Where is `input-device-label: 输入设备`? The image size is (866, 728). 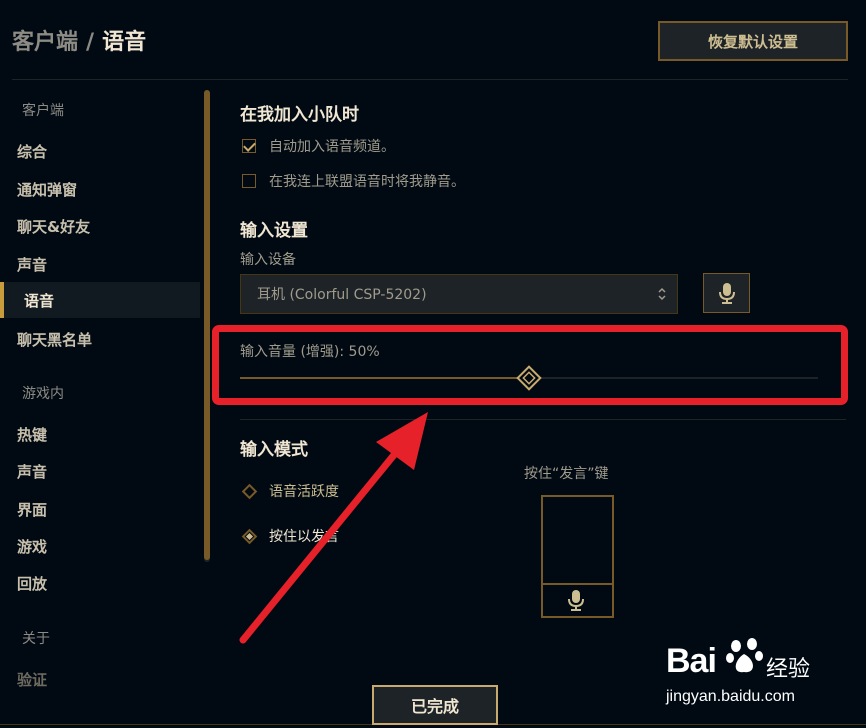
input-device-label: 输入设备 is located at coordinates (268, 260).